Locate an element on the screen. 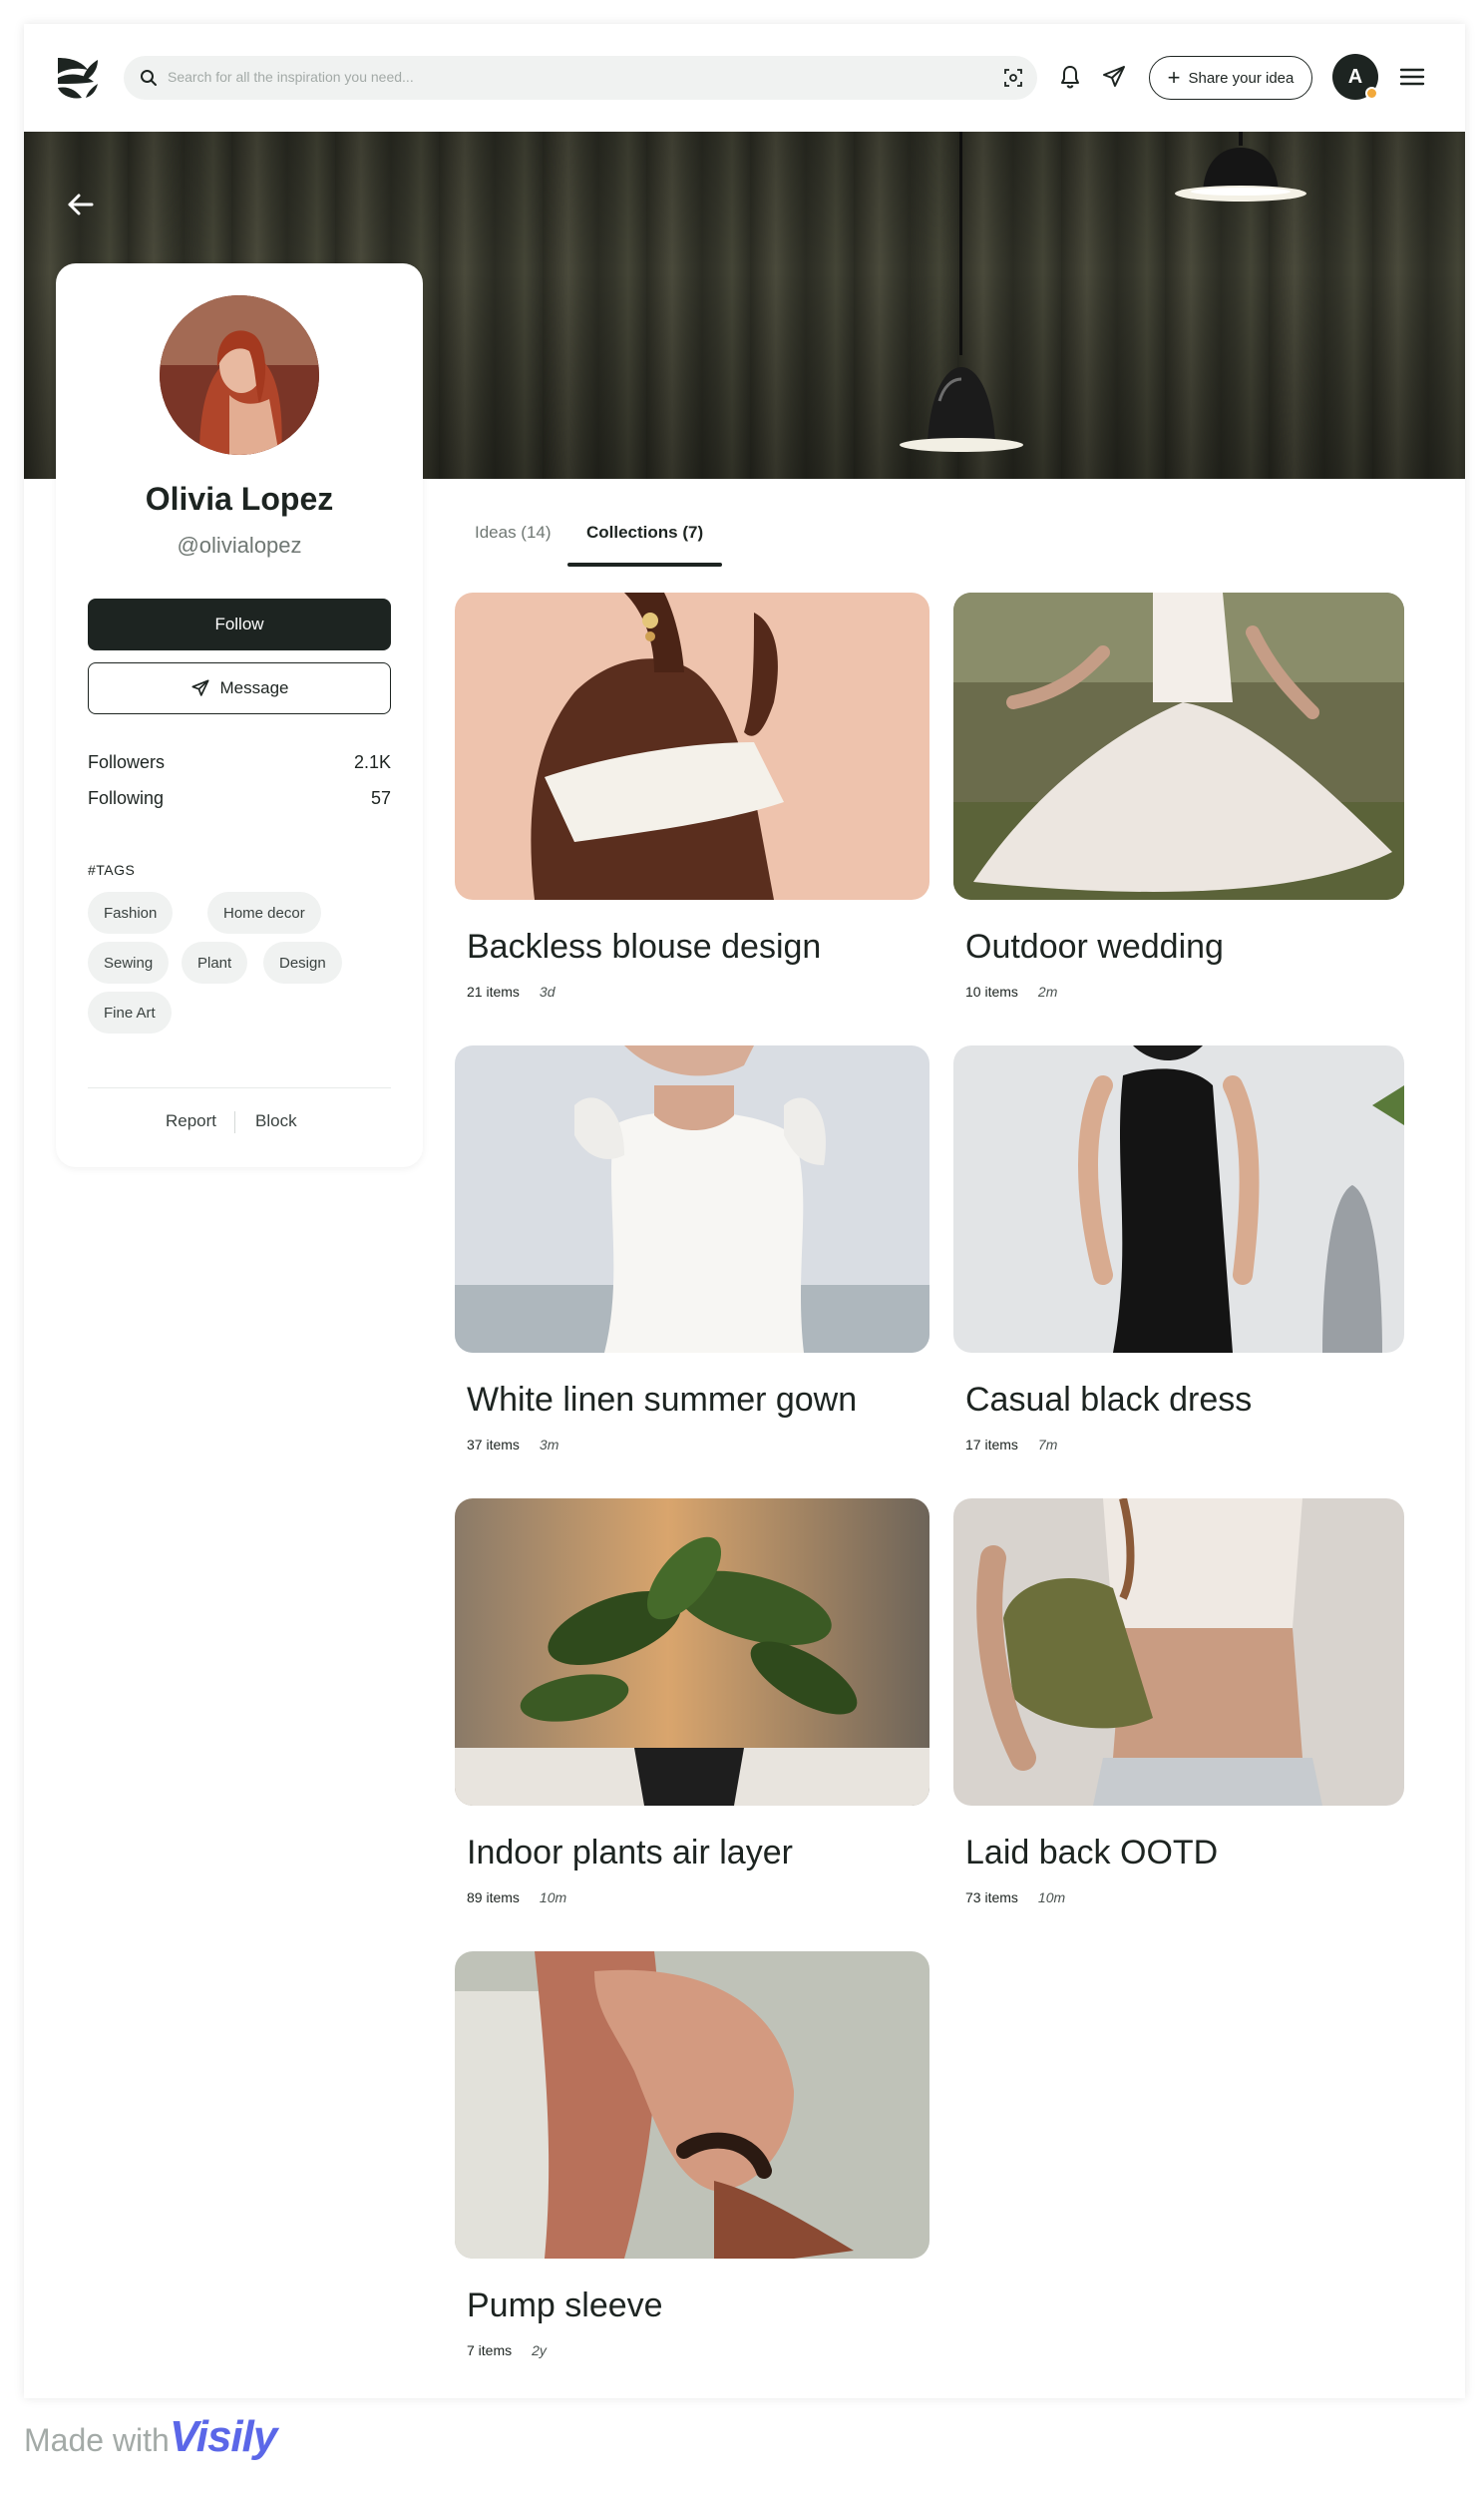 Image resolution: width=1484 pixels, height=2494 pixels. collection-title: Laid back OOTD is located at coordinates (1092, 1852).